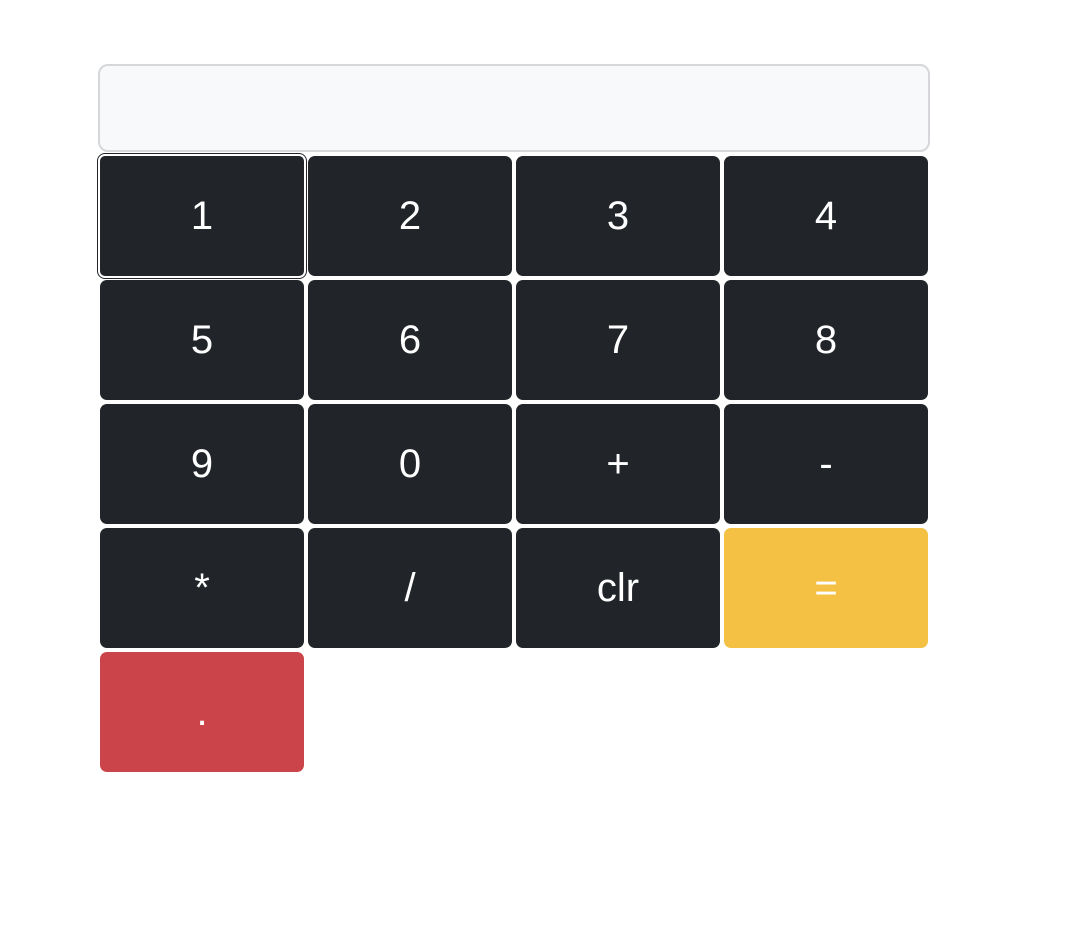 This screenshot has width=1086, height=940. Describe the element at coordinates (514, 108) in the screenshot. I see `display-input` at that location.